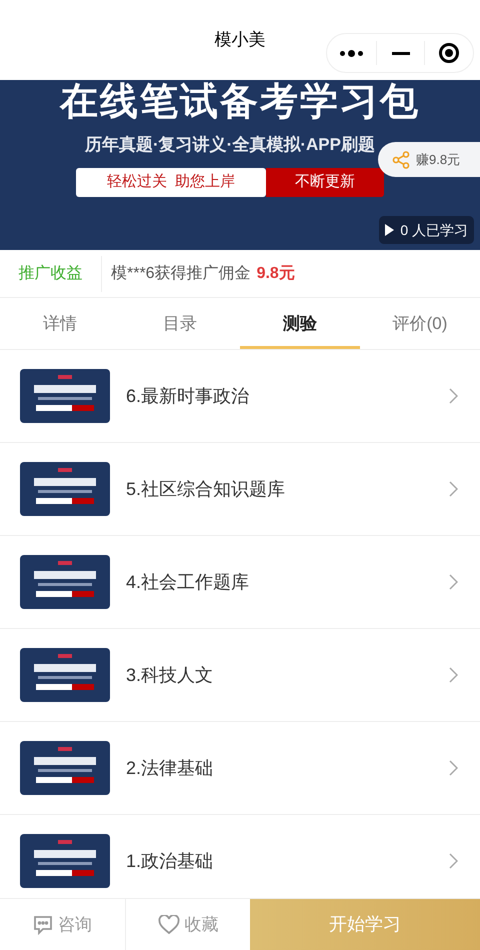  What do you see at coordinates (206, 489) in the screenshot?
I see `quiz-title: 5.社区综合知识题库` at bounding box center [206, 489].